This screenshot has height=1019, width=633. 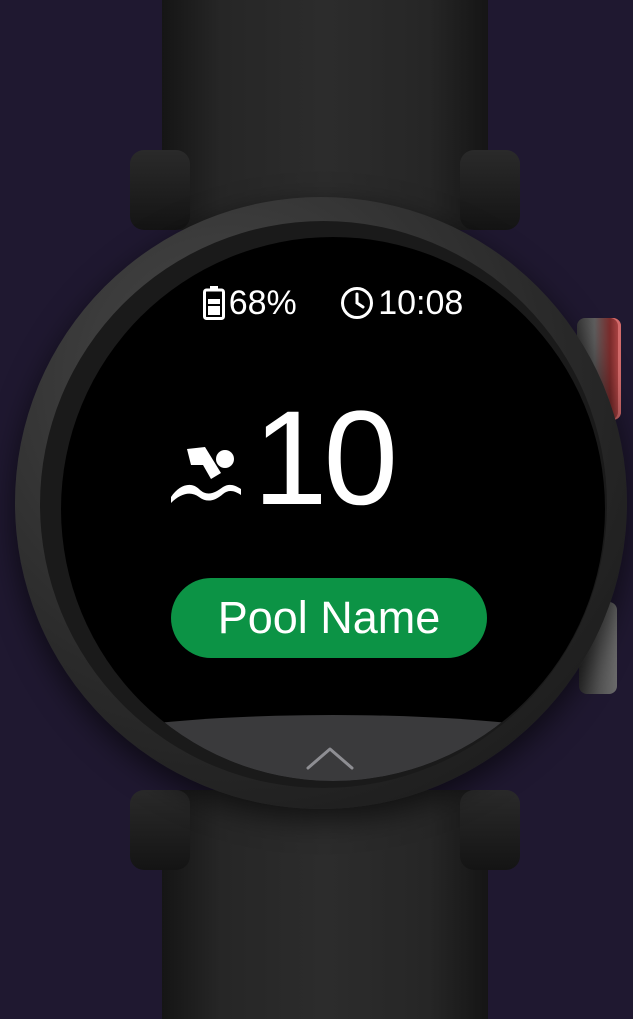 What do you see at coordinates (330, 758) in the screenshot?
I see `chevron-up-icon` at bounding box center [330, 758].